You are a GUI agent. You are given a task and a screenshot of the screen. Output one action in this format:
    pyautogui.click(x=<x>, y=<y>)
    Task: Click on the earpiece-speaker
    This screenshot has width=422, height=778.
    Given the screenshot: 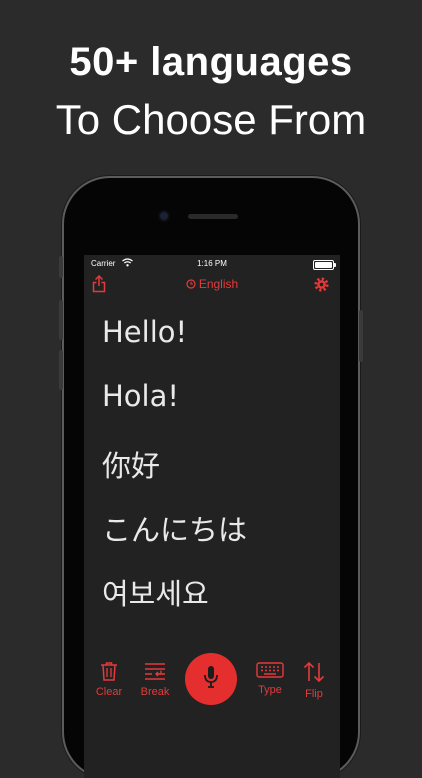 What is the action you would take?
    pyautogui.click(x=213, y=216)
    